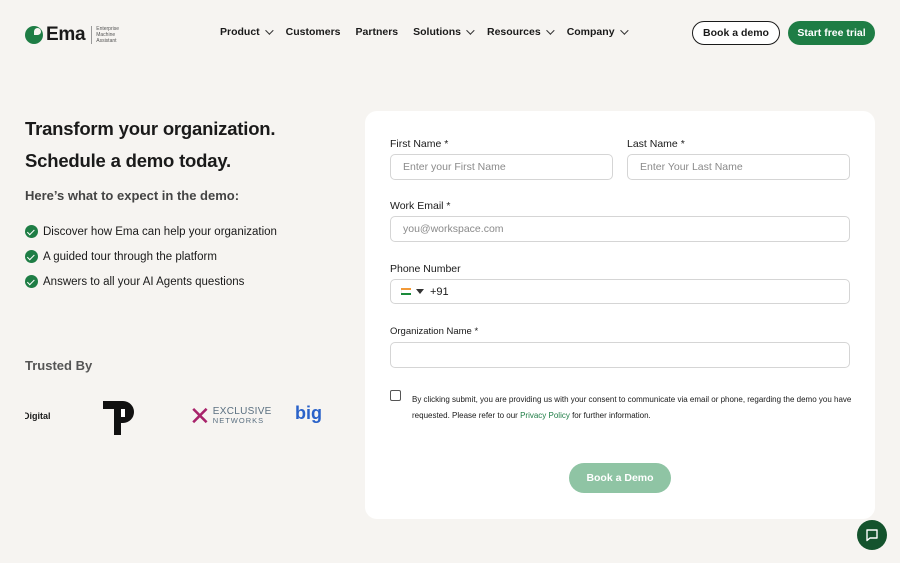 This screenshot has width=900, height=563. I want to click on start-free-trial-button: Start free trial, so click(831, 33).